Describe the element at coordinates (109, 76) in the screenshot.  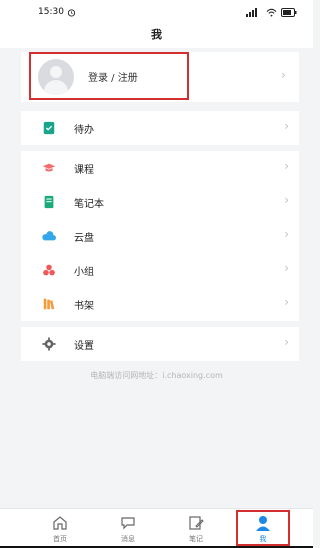
I see `profile-highlight-box` at that location.